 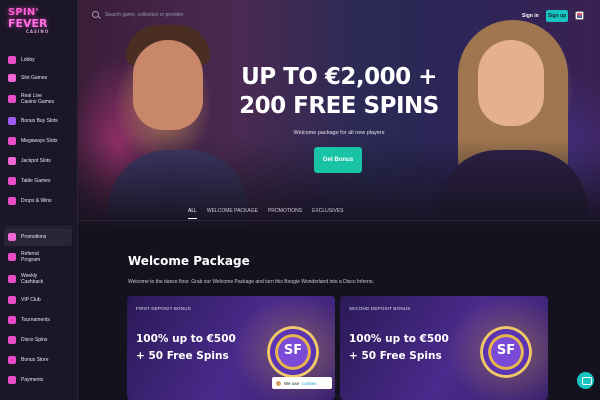 I want to click on sidebar-item-label: Jackpot Slots, so click(x=36, y=161).